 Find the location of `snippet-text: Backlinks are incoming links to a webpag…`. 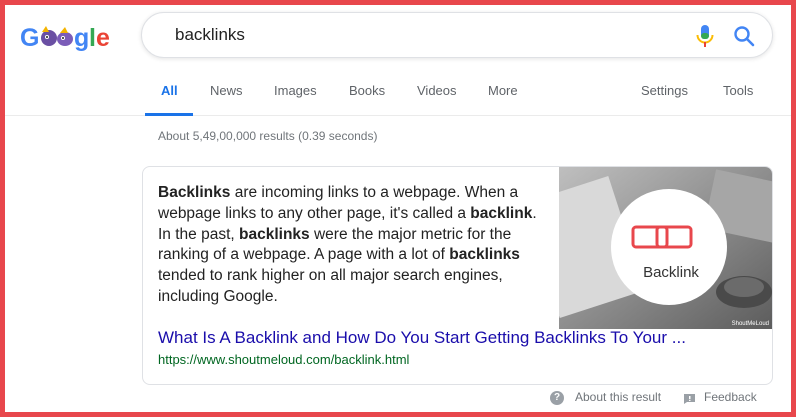

snippet-text: Backlinks are incoming links to a webpag… is located at coordinates (353, 245).